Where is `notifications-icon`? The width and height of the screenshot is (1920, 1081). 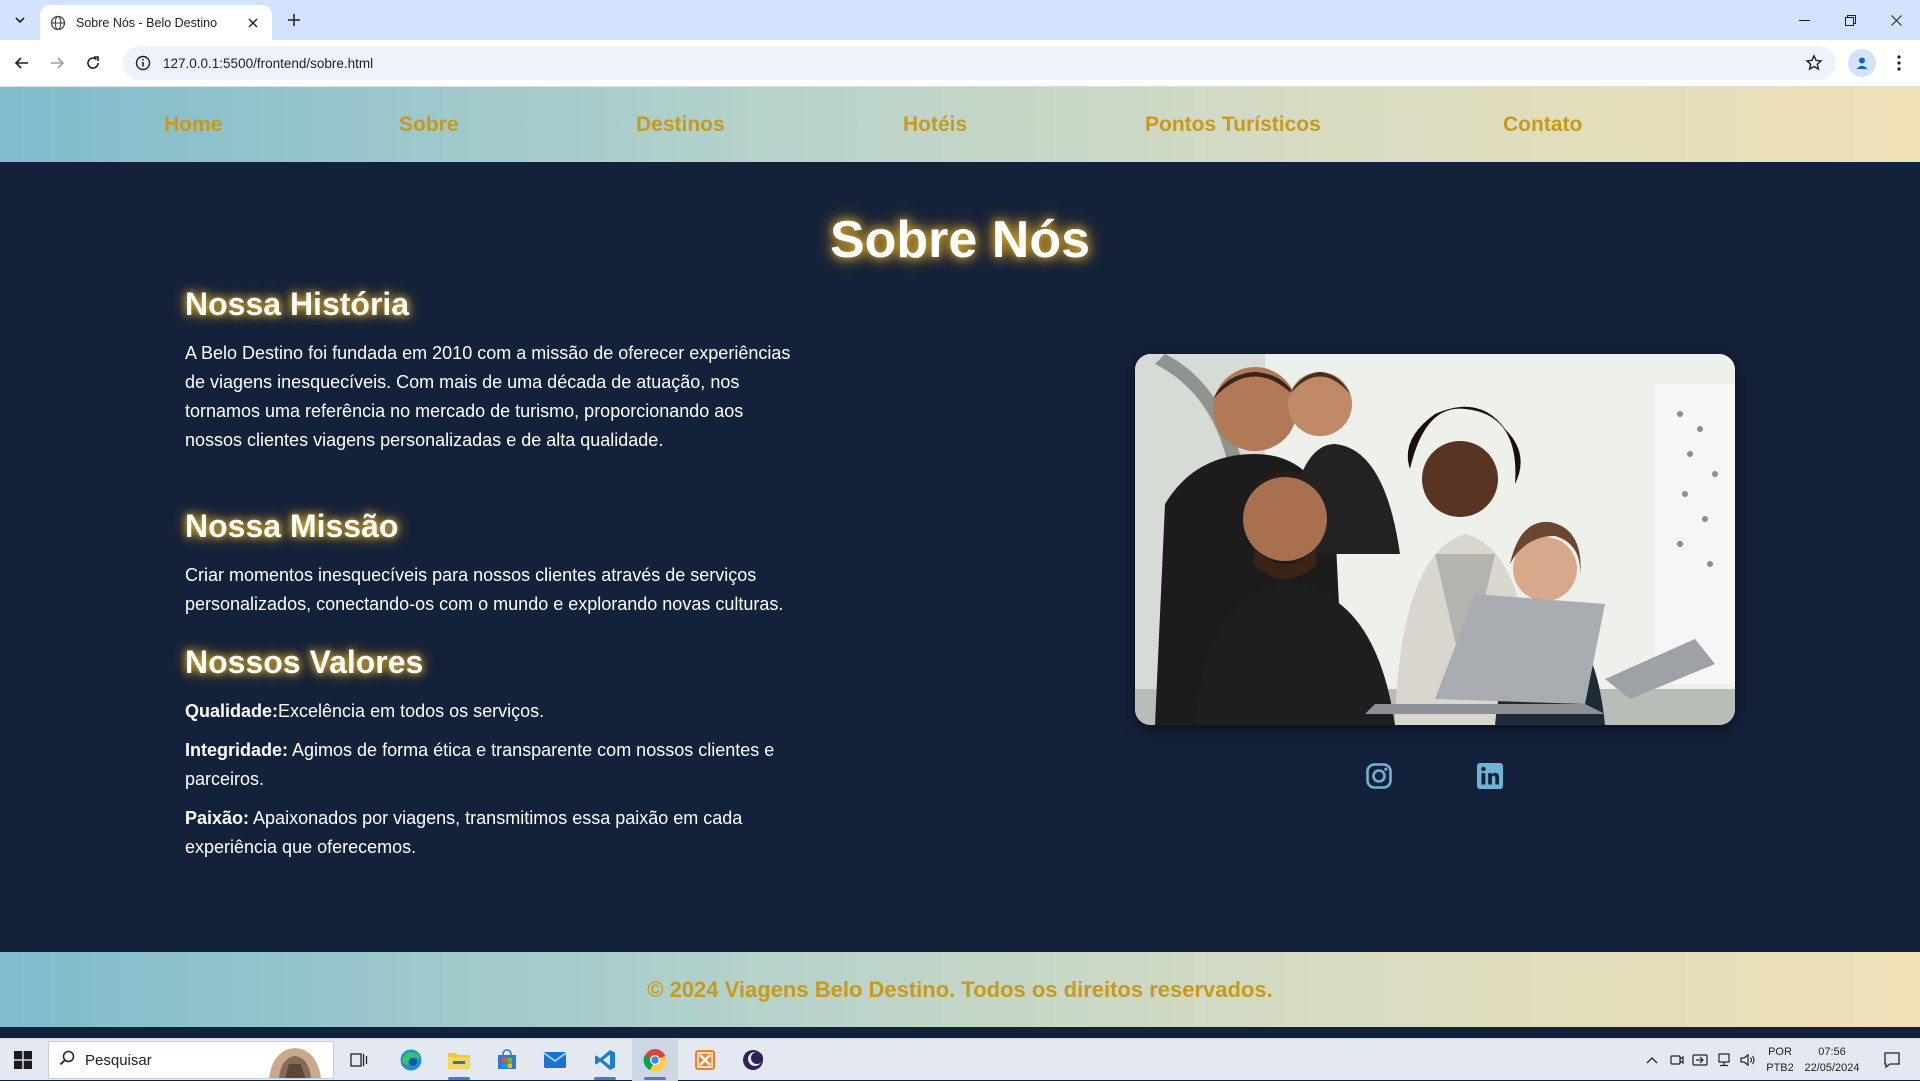
notifications-icon is located at coordinates (1892, 1060).